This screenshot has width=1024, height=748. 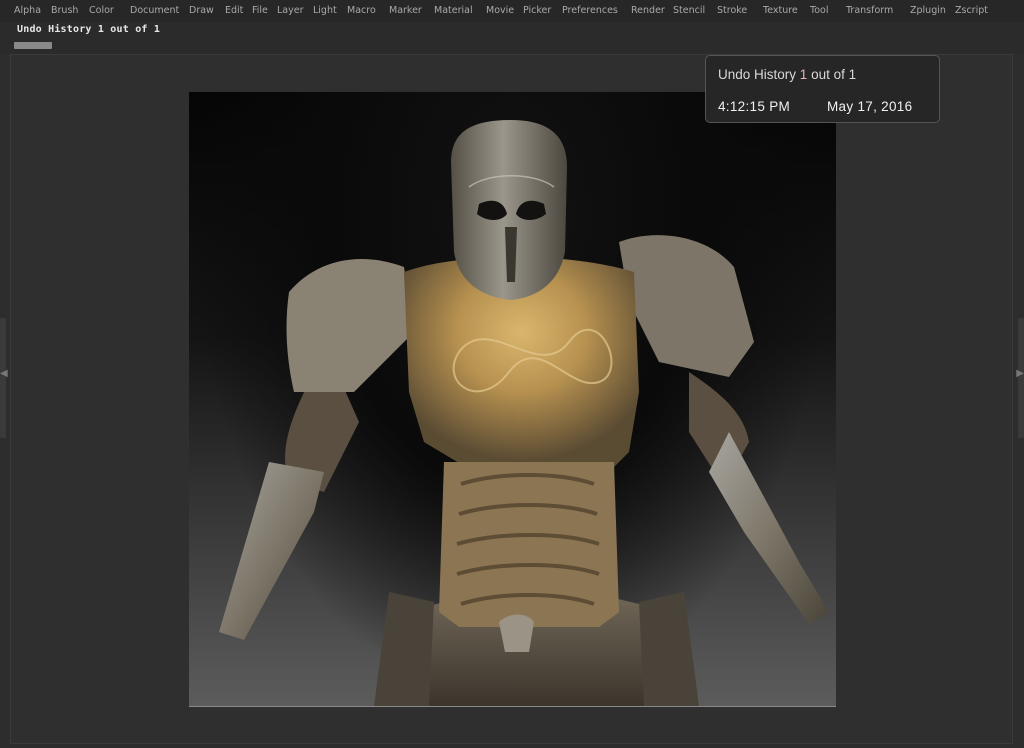 What do you see at coordinates (971, 10) in the screenshot?
I see `menu-zscript: Zscript` at bounding box center [971, 10].